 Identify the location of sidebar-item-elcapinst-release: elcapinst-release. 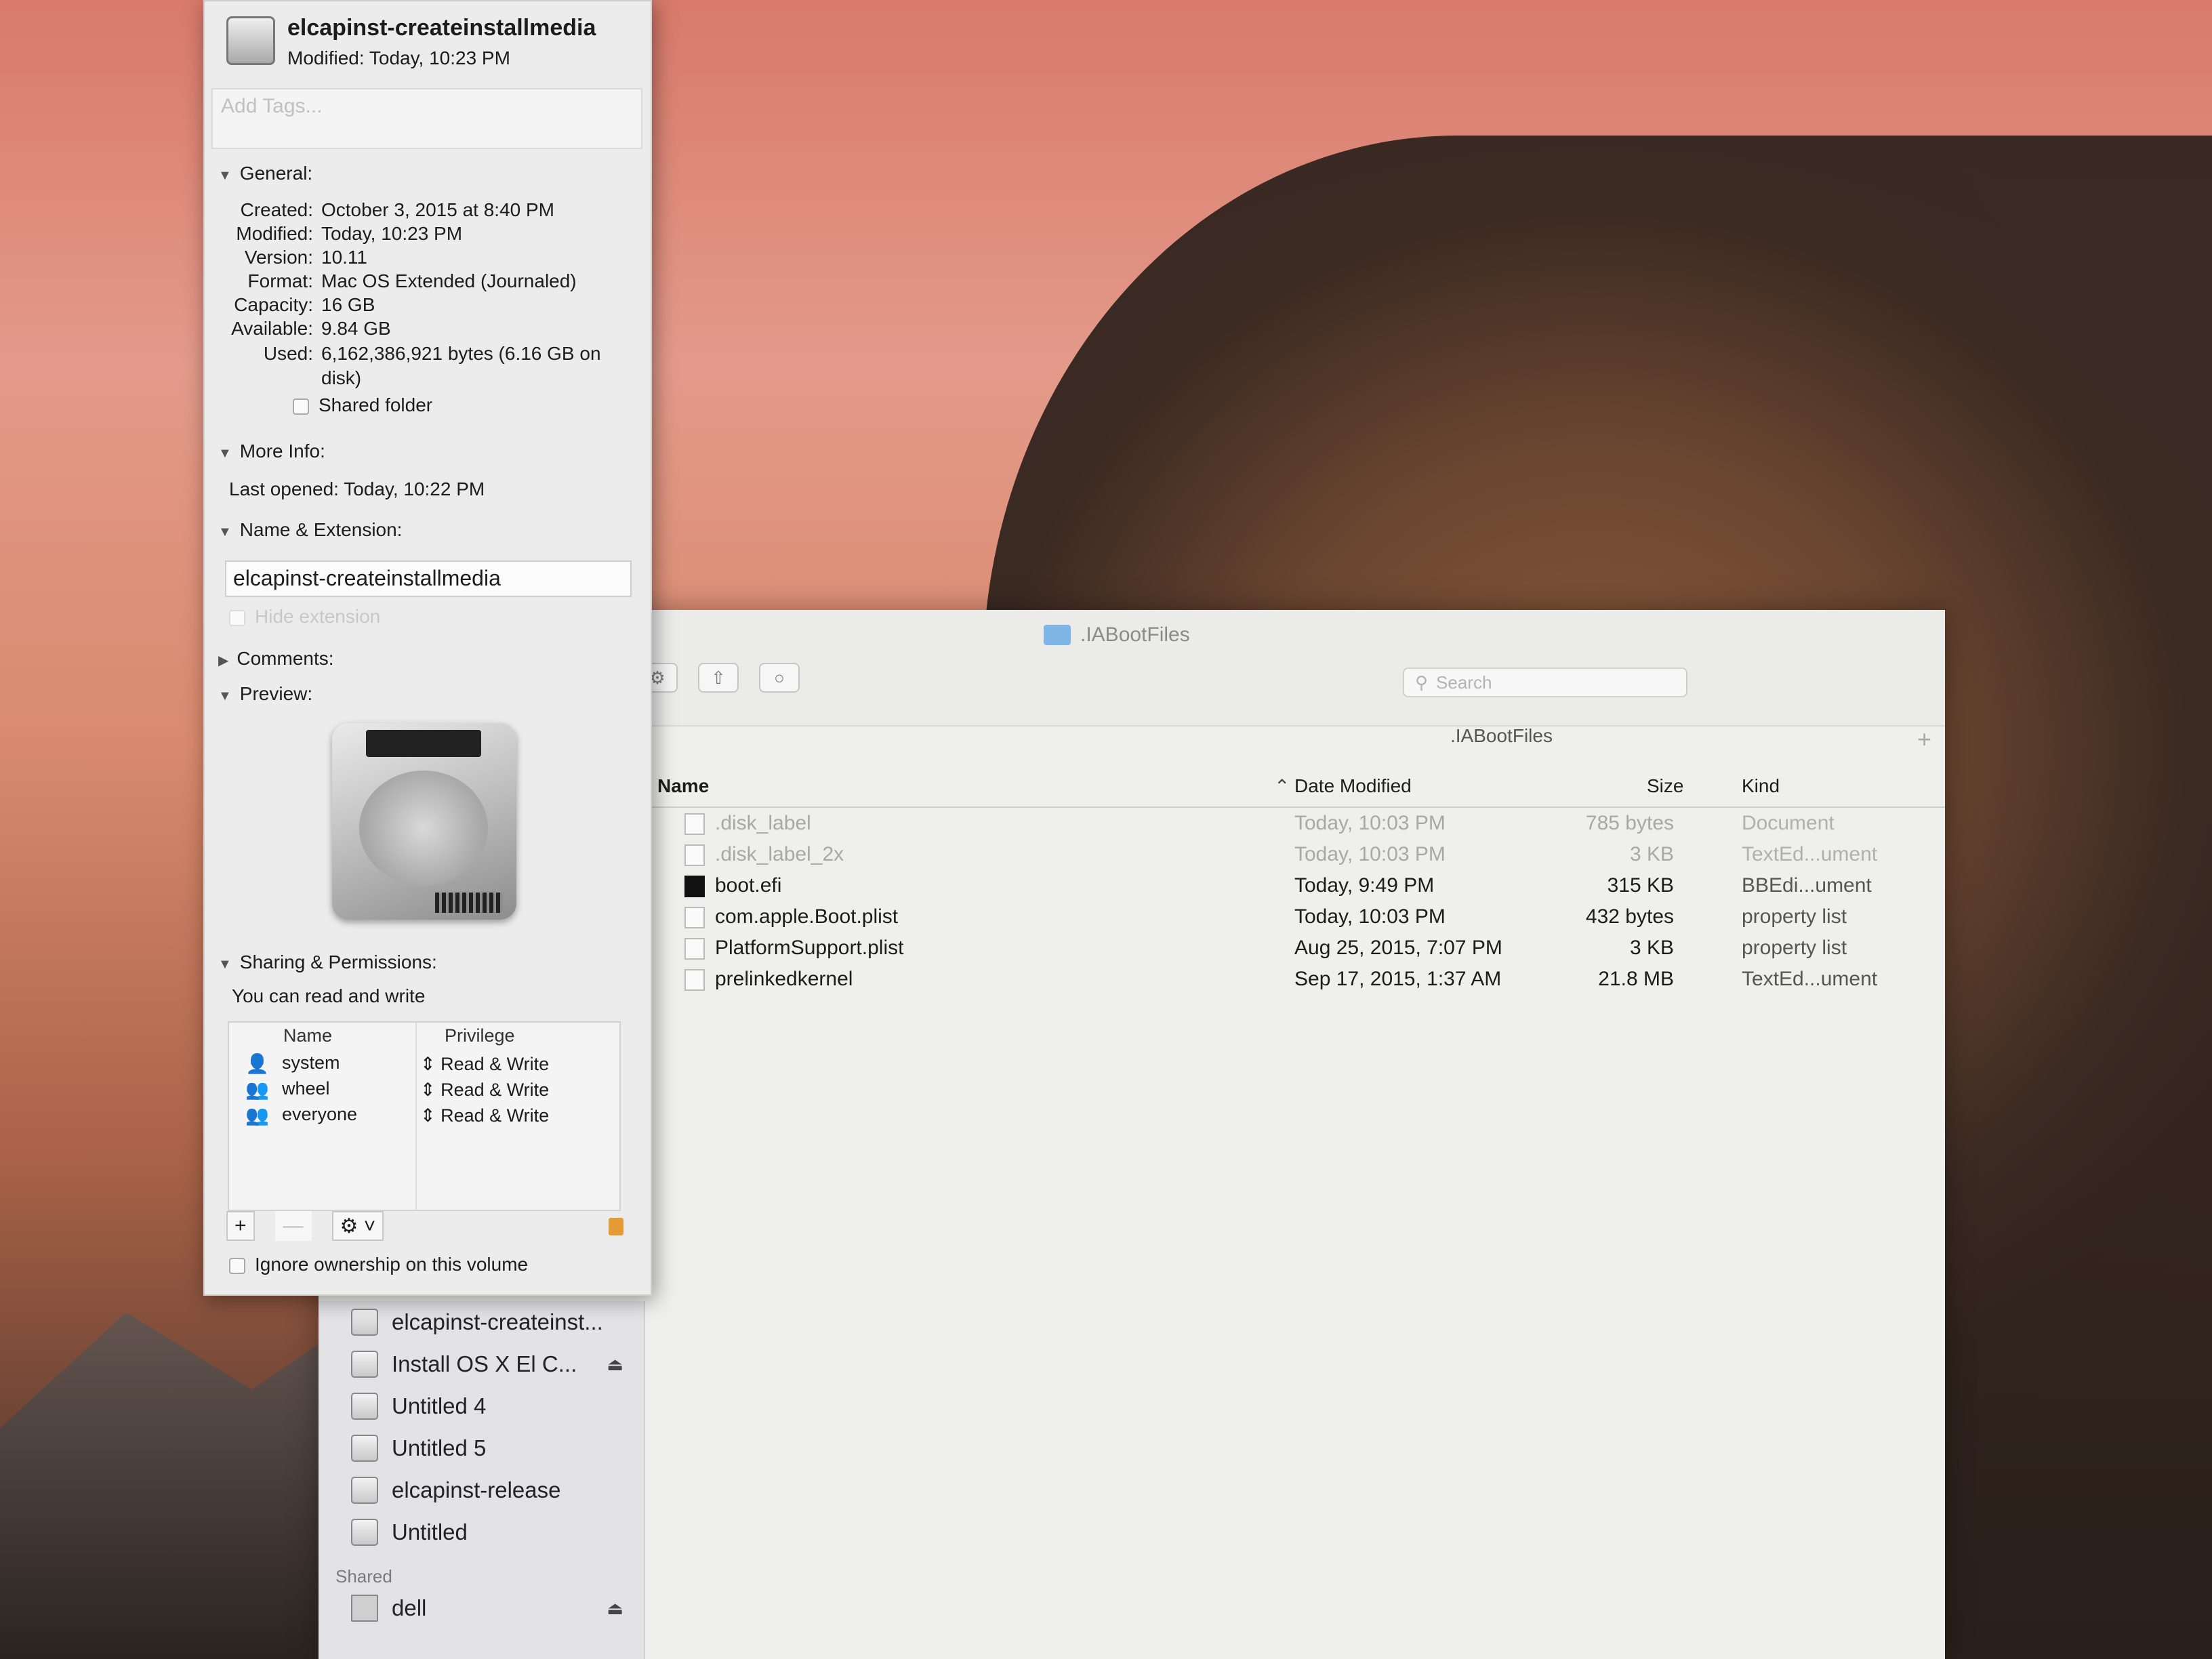
(482, 1490).